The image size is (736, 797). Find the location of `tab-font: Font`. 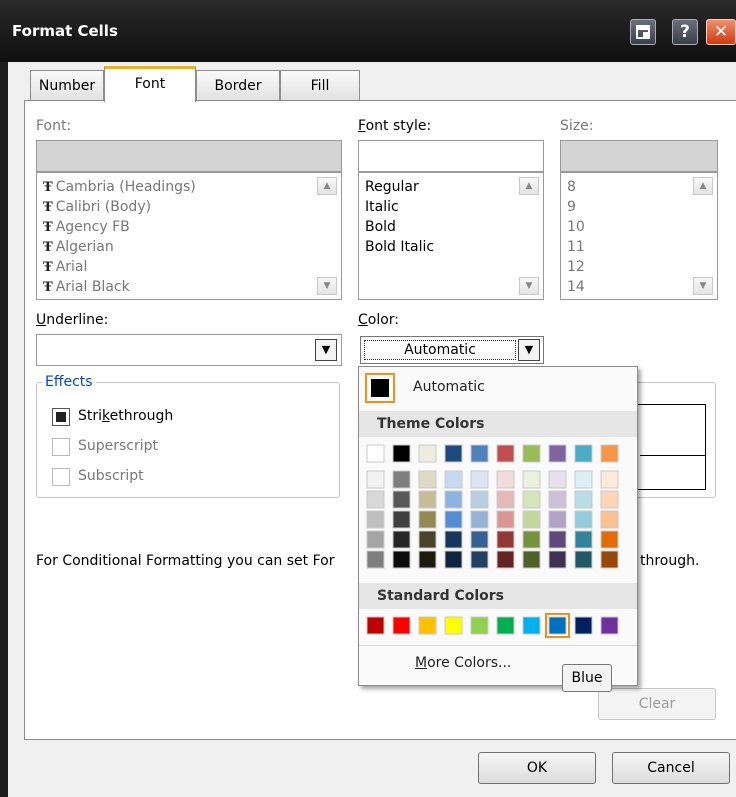

tab-font: Font is located at coordinates (150, 84).